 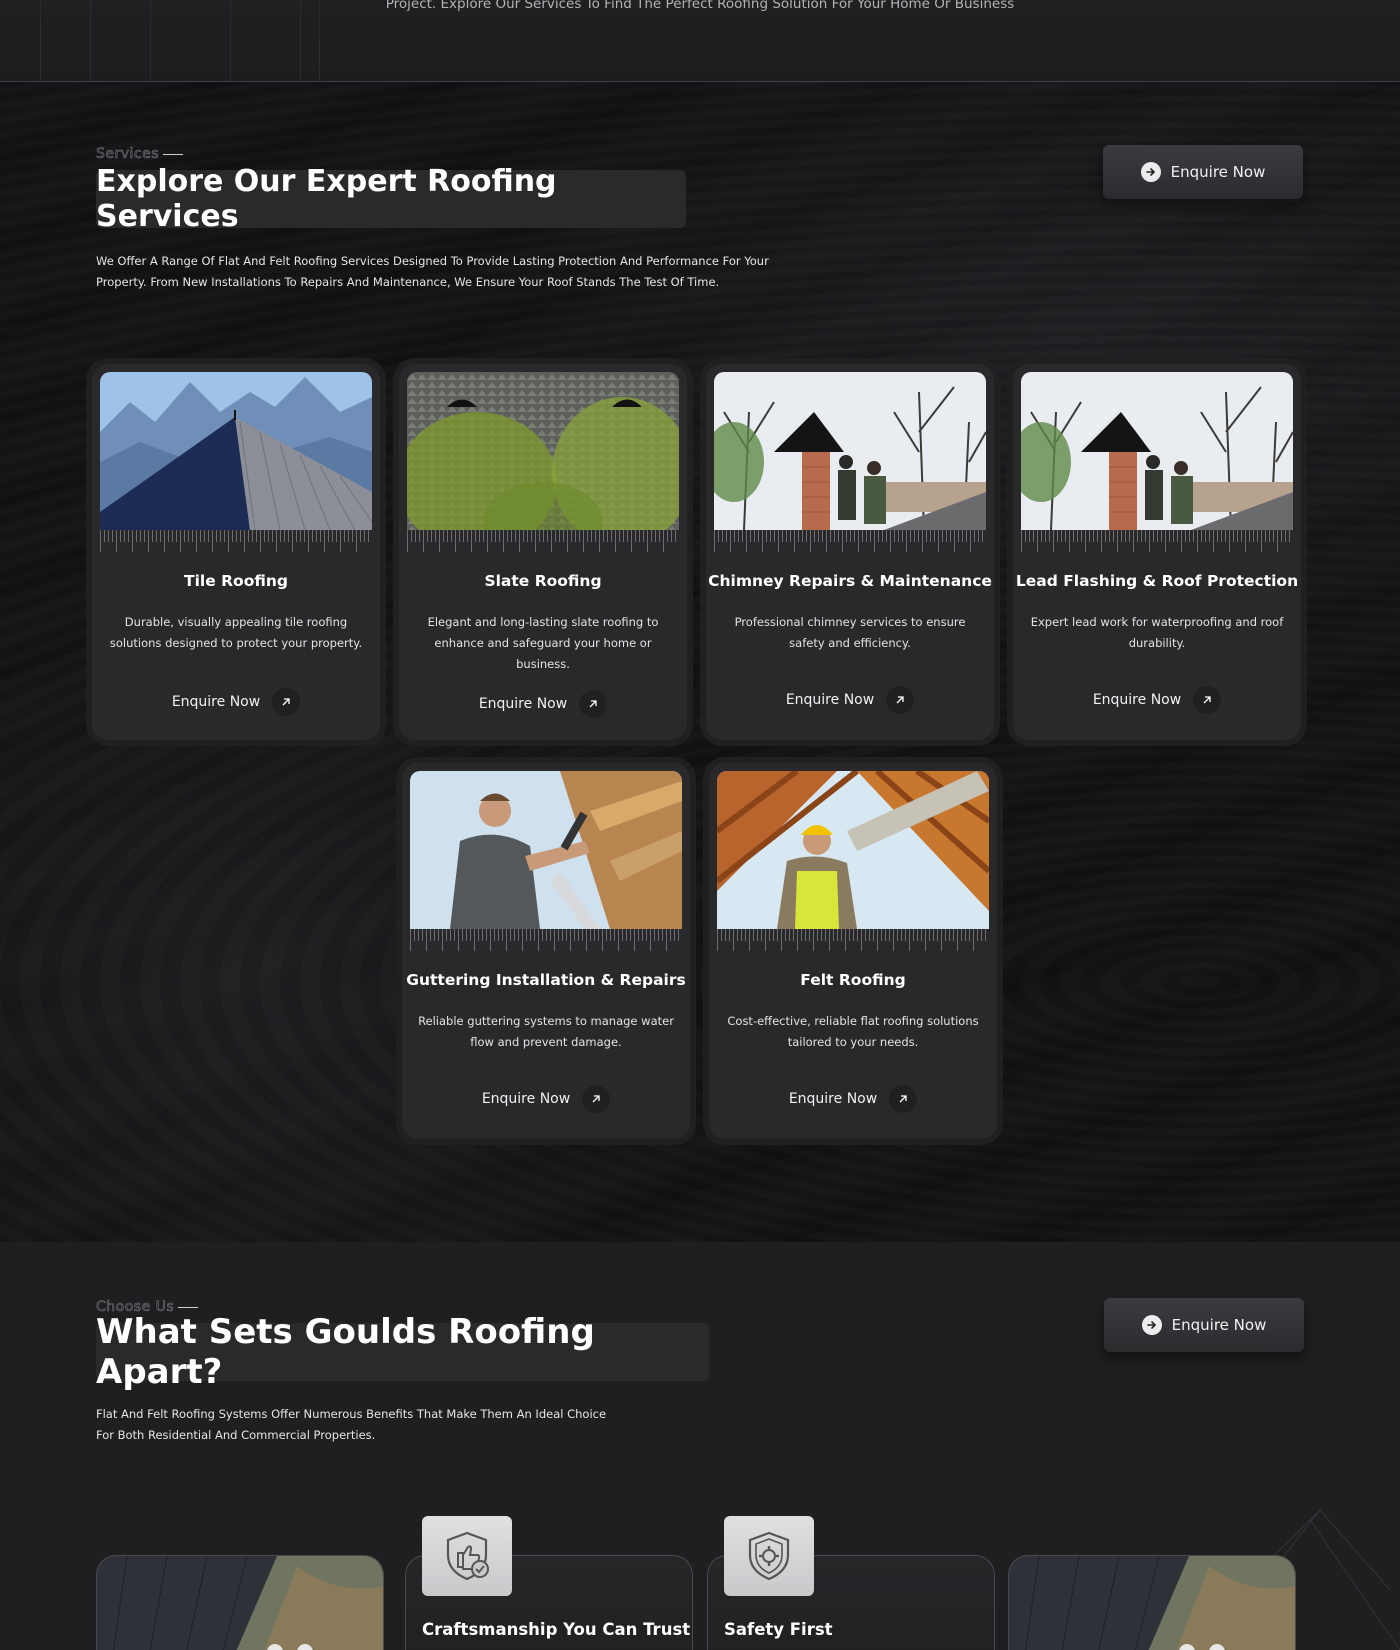 I want to click on feature-card-photo-left, so click(x=240, y=1602).